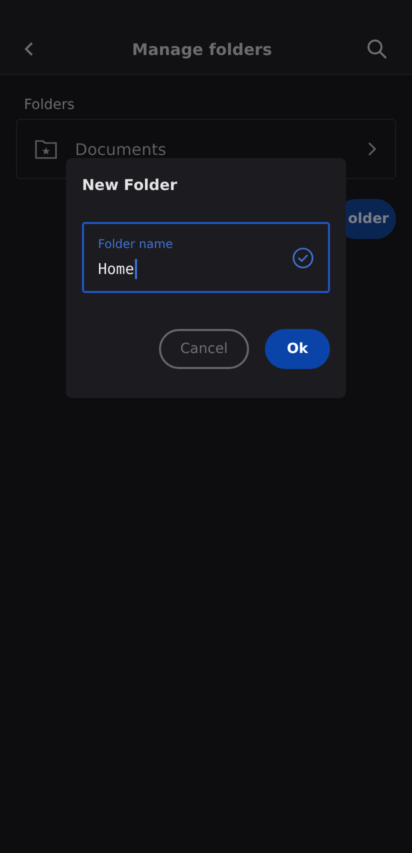 The image size is (412, 853). What do you see at coordinates (130, 185) in the screenshot?
I see `dialog-title: New Folder` at bounding box center [130, 185].